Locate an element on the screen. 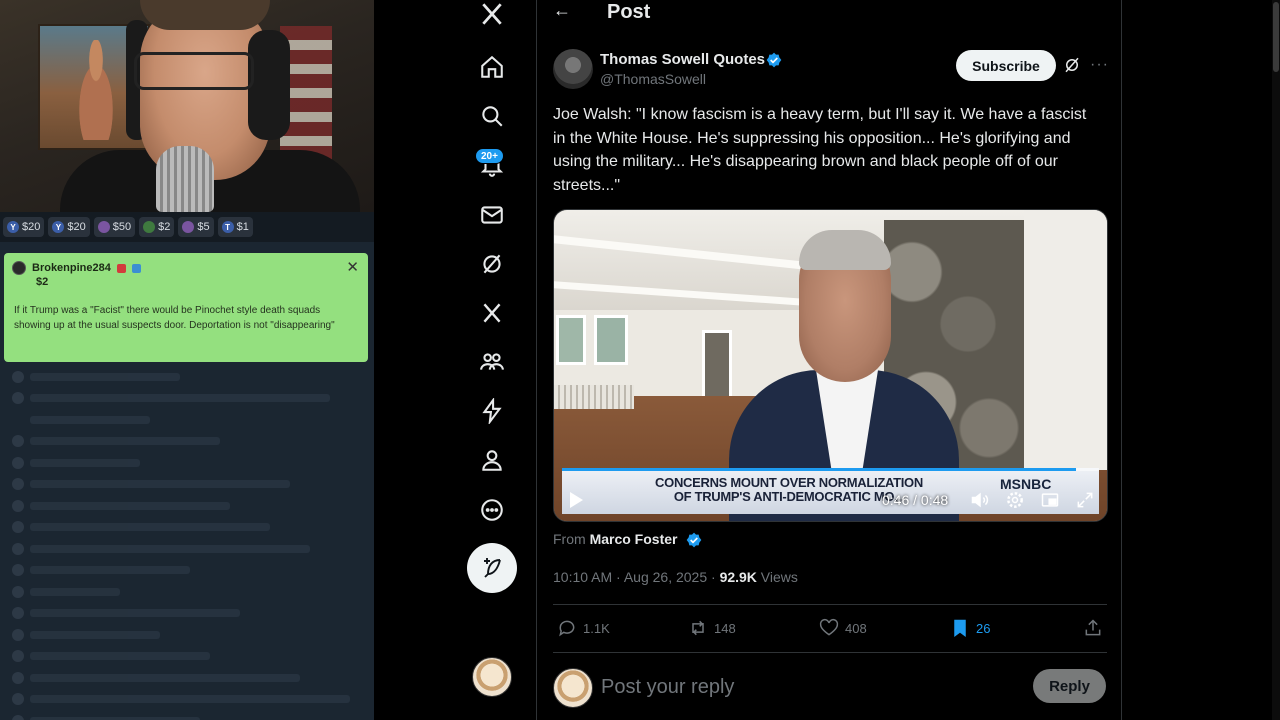 This screenshot has height=720, width=1280. play-icon is located at coordinates (576, 500).